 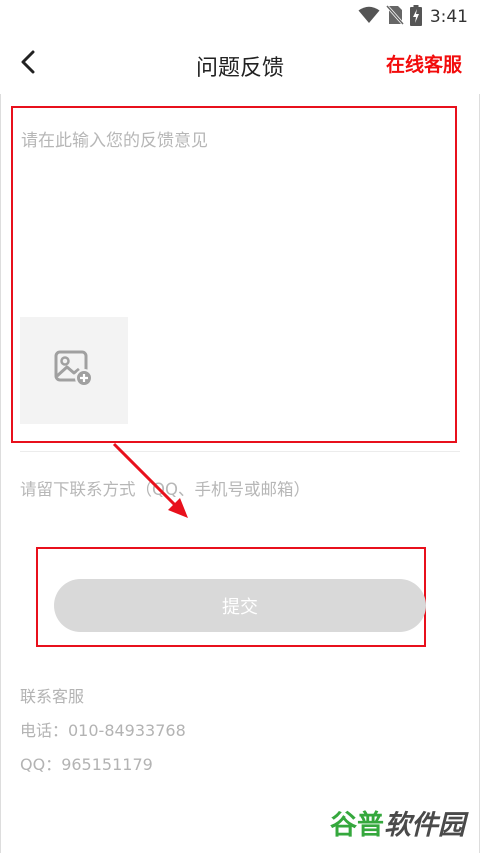 I want to click on contact-info: 联系客服 电话：010-84933768 QQ：965151179, so click(x=103, y=735).